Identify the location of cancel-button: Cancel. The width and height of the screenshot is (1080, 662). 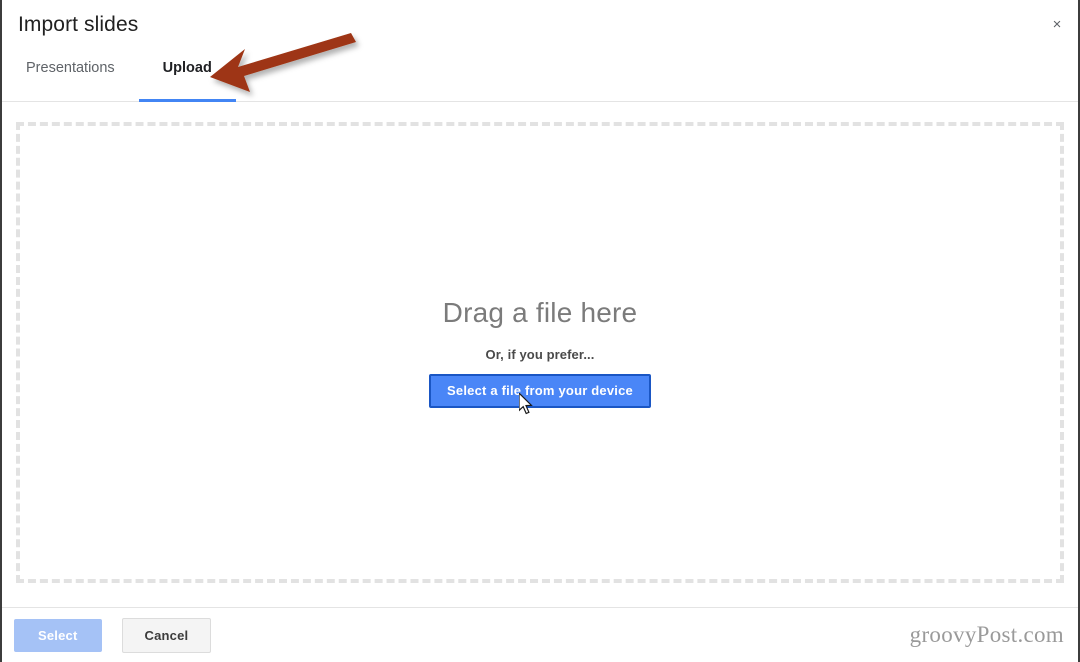
(166, 635).